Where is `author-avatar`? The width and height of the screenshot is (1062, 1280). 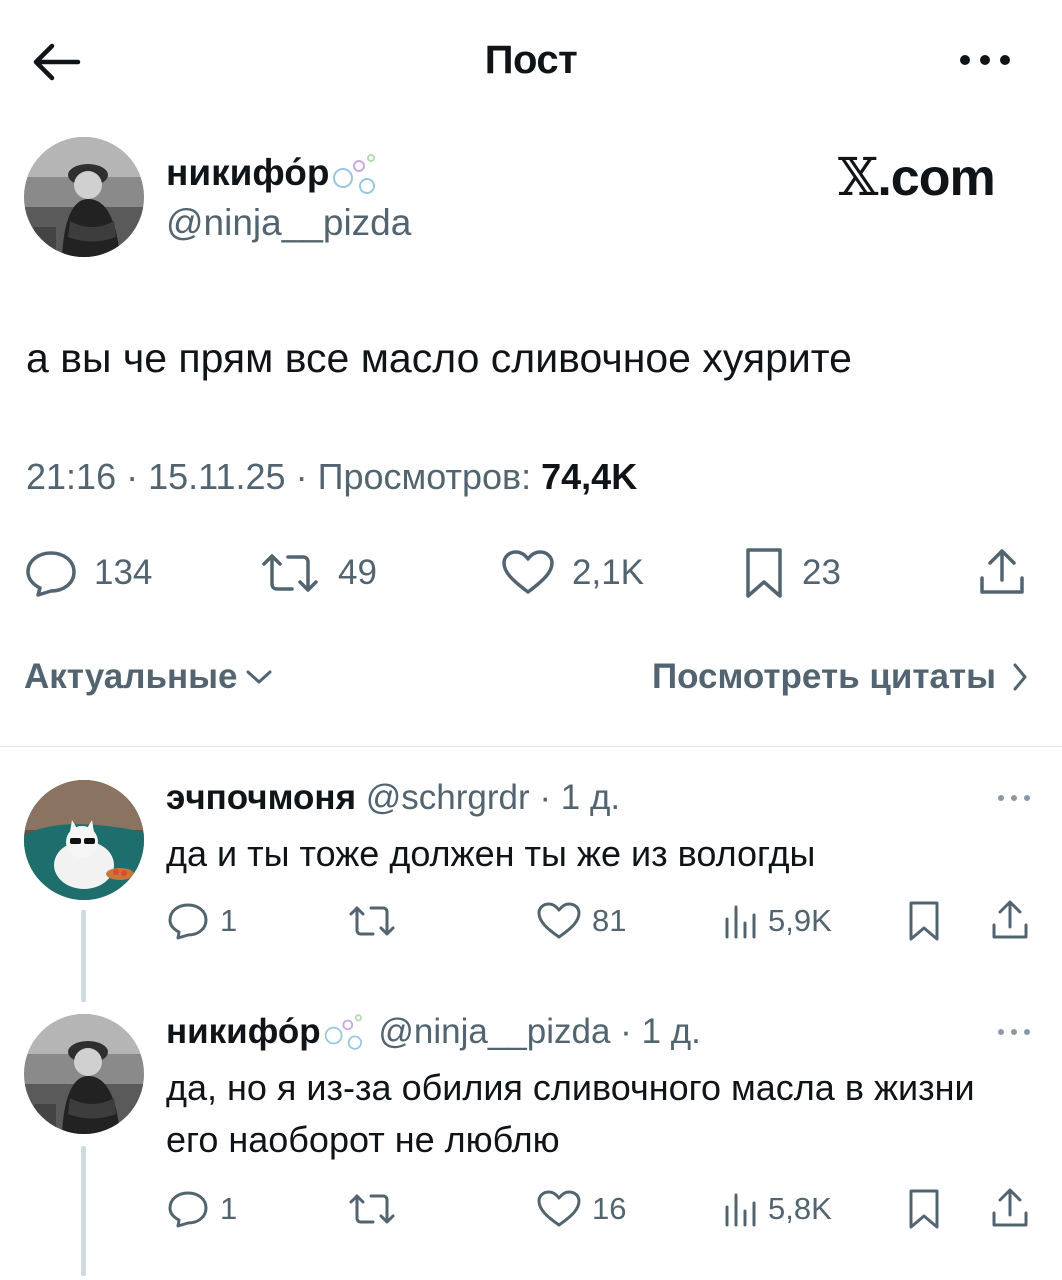
author-avatar is located at coordinates (84, 197).